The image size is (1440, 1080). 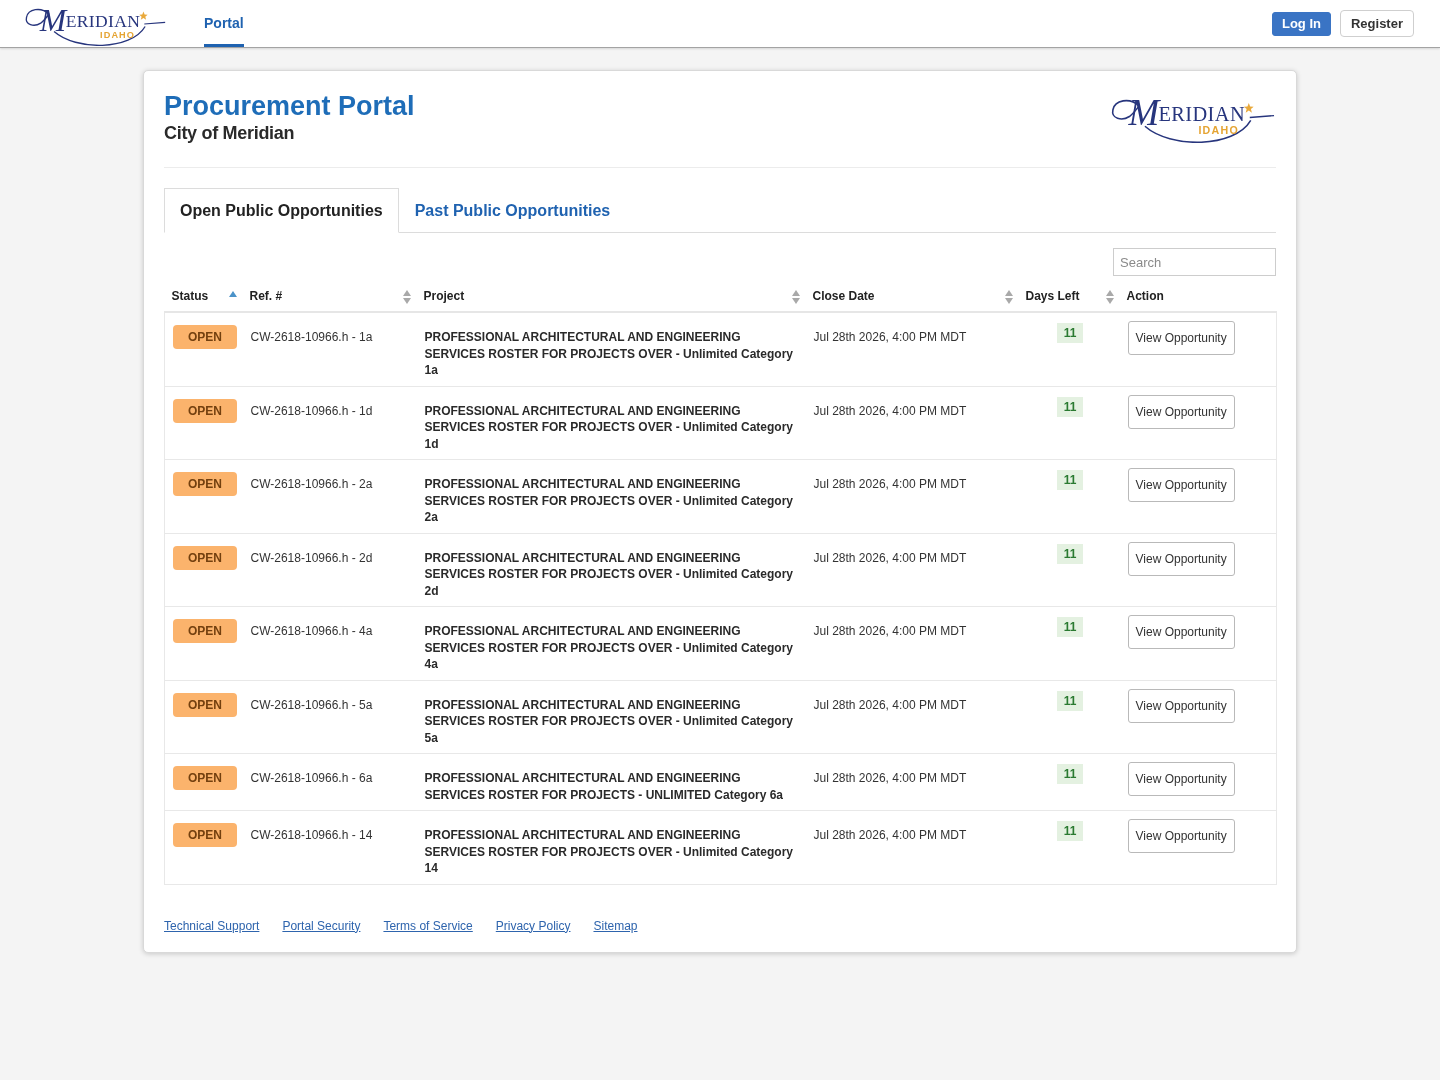 What do you see at coordinates (615, 926) in the screenshot?
I see `footer-link: Sitemap` at bounding box center [615, 926].